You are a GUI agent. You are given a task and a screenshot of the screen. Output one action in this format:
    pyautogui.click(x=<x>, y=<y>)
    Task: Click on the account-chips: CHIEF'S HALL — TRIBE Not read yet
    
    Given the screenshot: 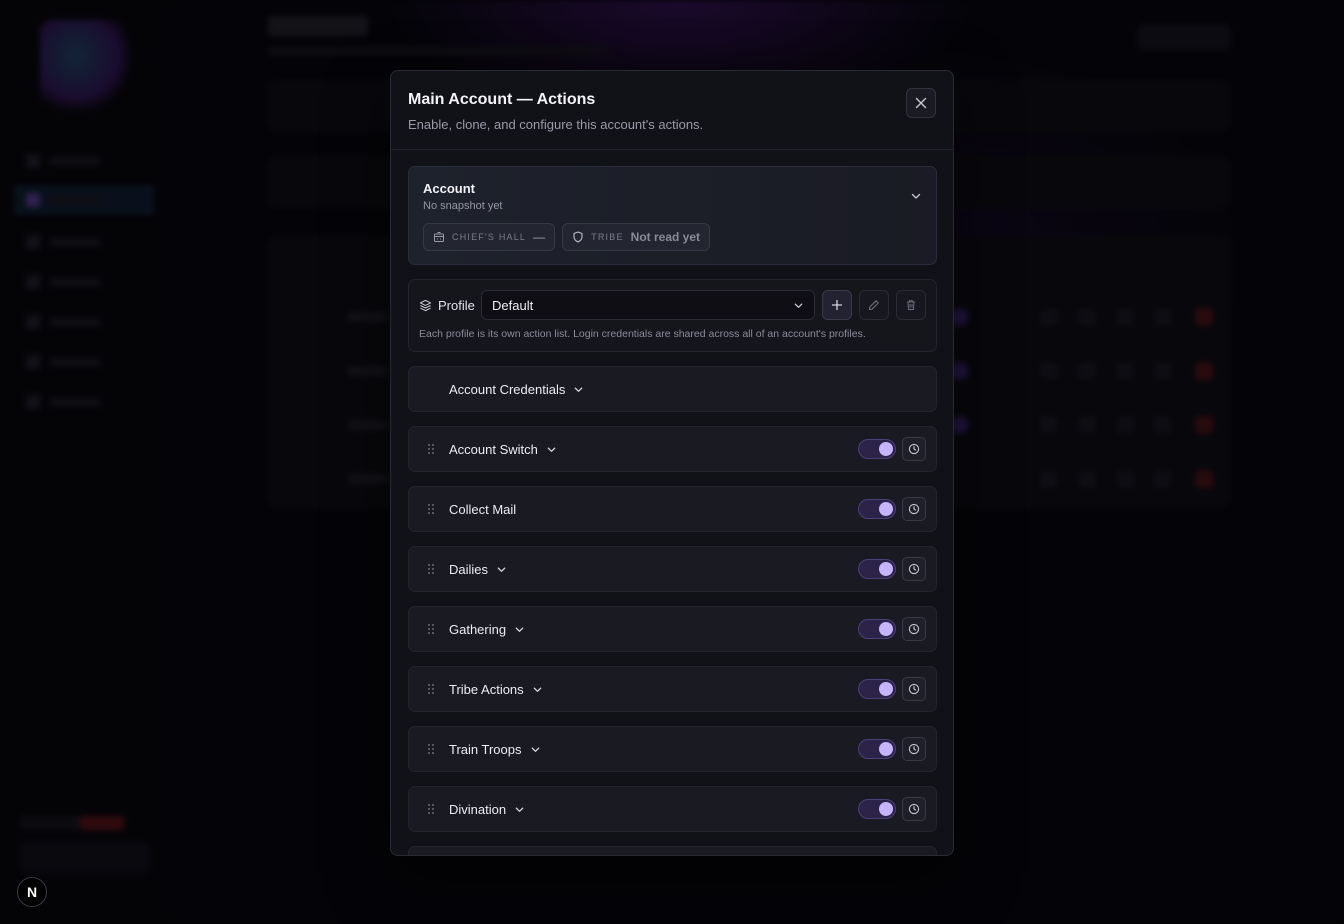 What is the action you would take?
    pyautogui.click(x=672, y=237)
    